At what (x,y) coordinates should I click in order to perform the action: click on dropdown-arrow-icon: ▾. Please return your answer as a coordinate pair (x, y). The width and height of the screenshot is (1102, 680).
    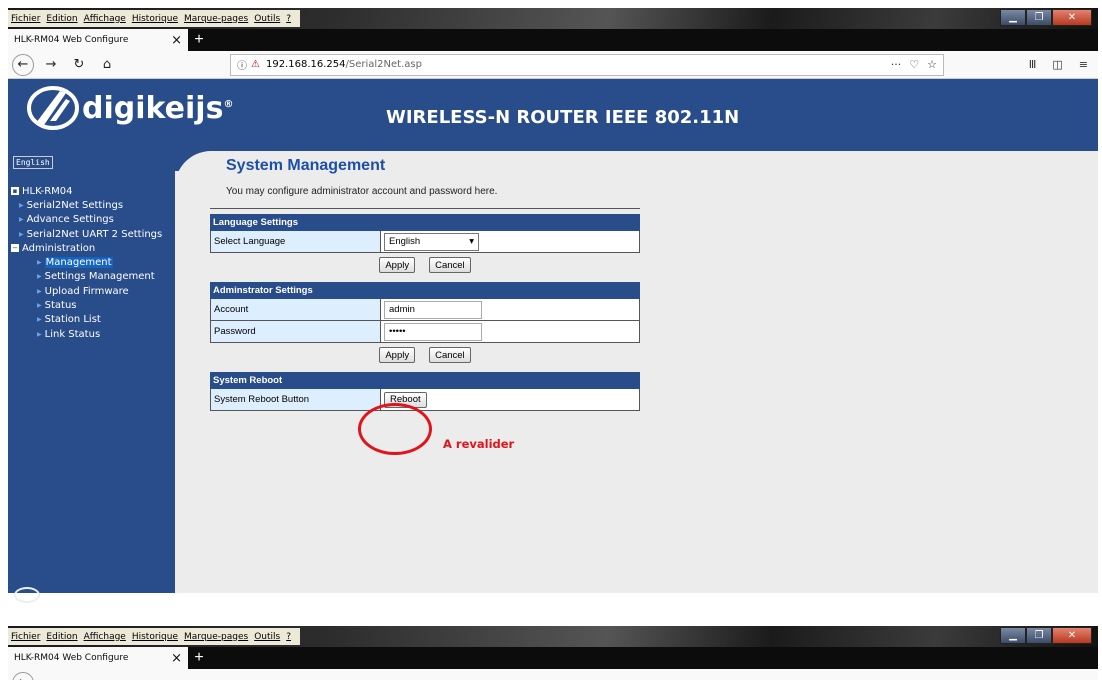
    Looking at the image, I should click on (471, 241).